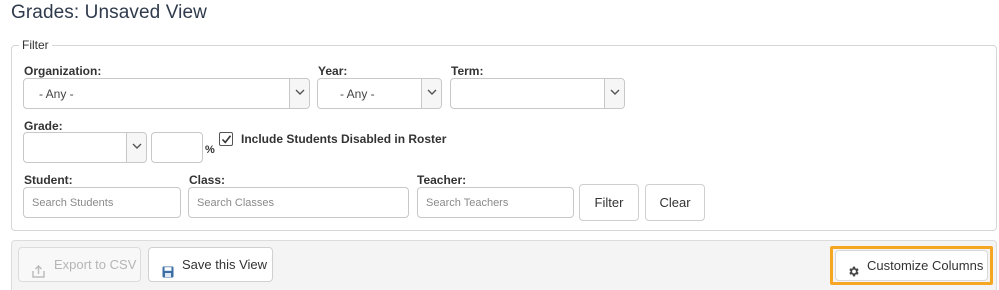  Describe the element at coordinates (207, 180) in the screenshot. I see `class-label: Class:` at that location.